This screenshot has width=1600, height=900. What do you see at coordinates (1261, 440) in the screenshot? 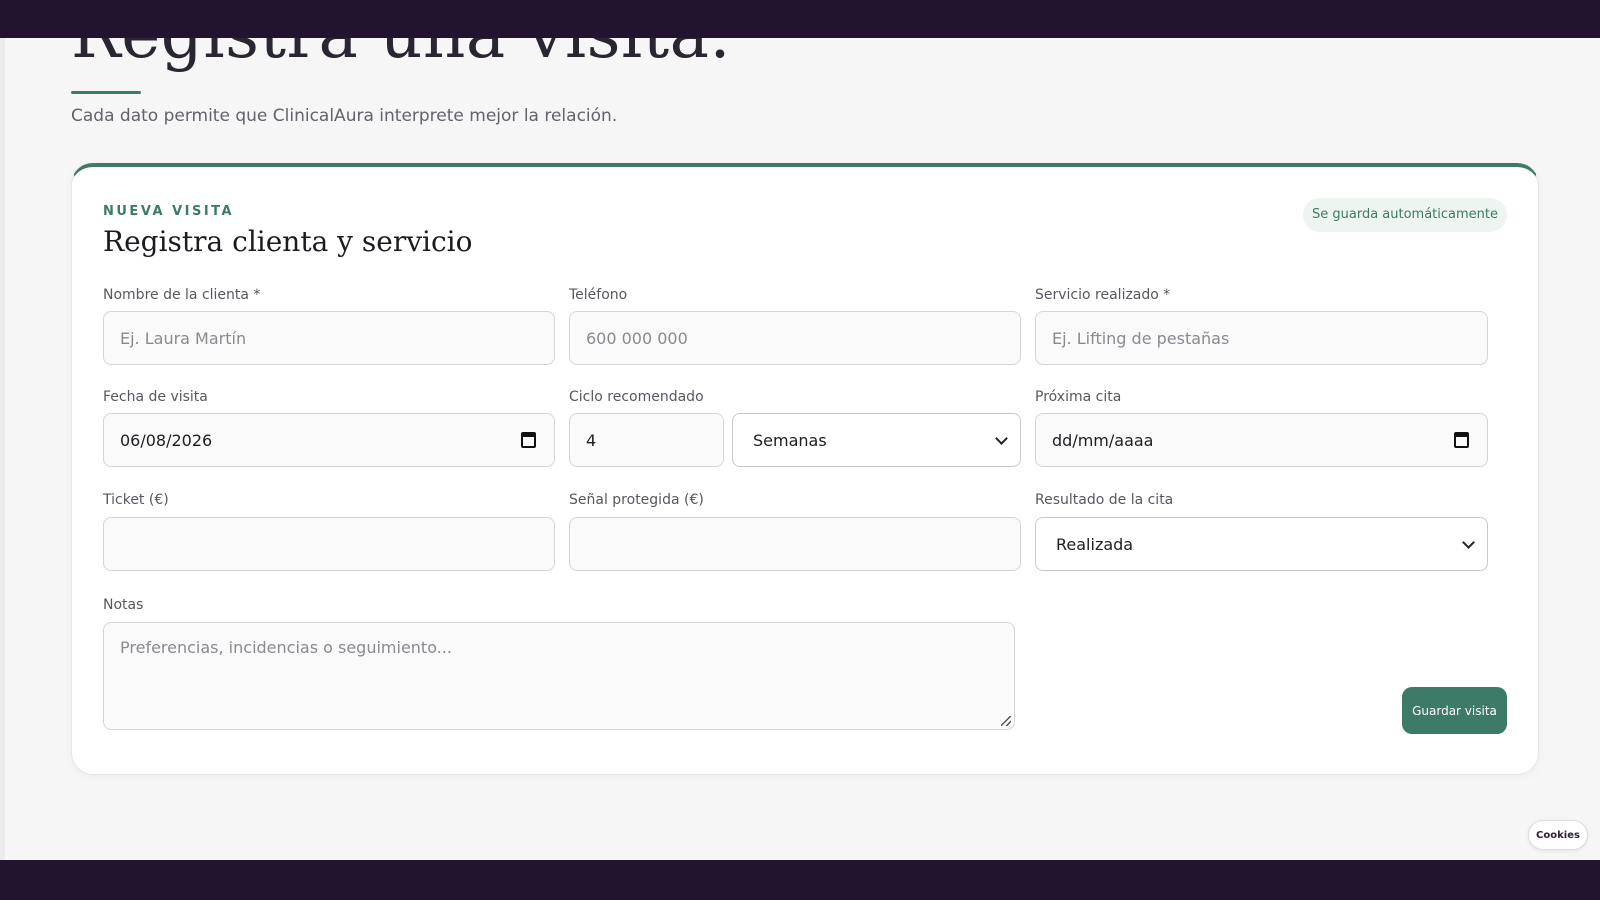
I see `next-appointment-input: dd/mm/aaaa` at bounding box center [1261, 440].